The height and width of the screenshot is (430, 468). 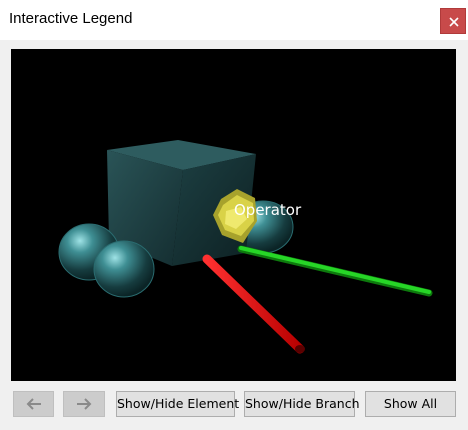 I want to click on sphere-front-left, so click(x=124, y=269).